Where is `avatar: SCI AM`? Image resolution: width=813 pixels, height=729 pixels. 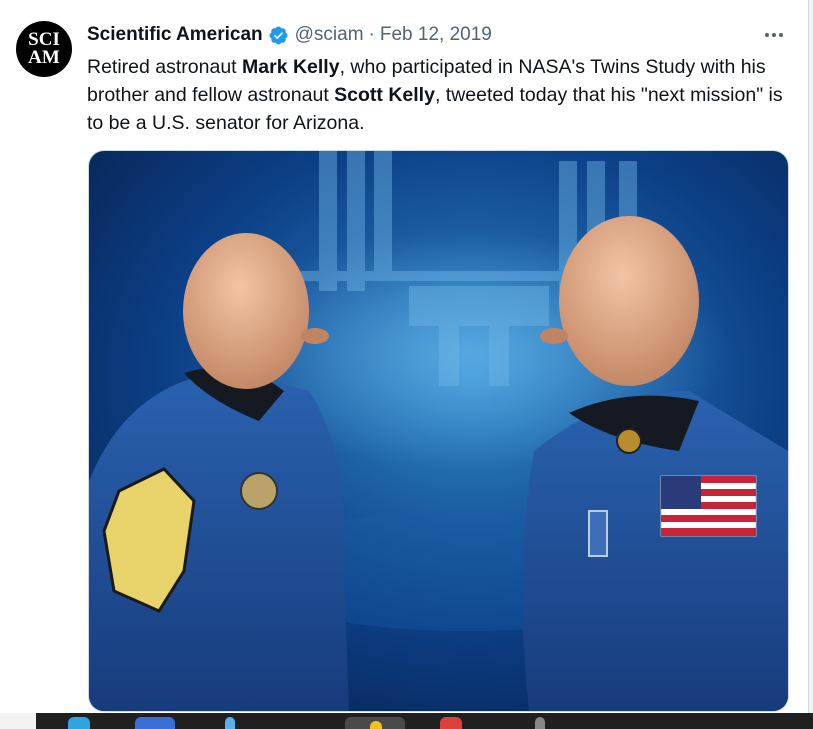
avatar: SCI AM is located at coordinates (44, 49).